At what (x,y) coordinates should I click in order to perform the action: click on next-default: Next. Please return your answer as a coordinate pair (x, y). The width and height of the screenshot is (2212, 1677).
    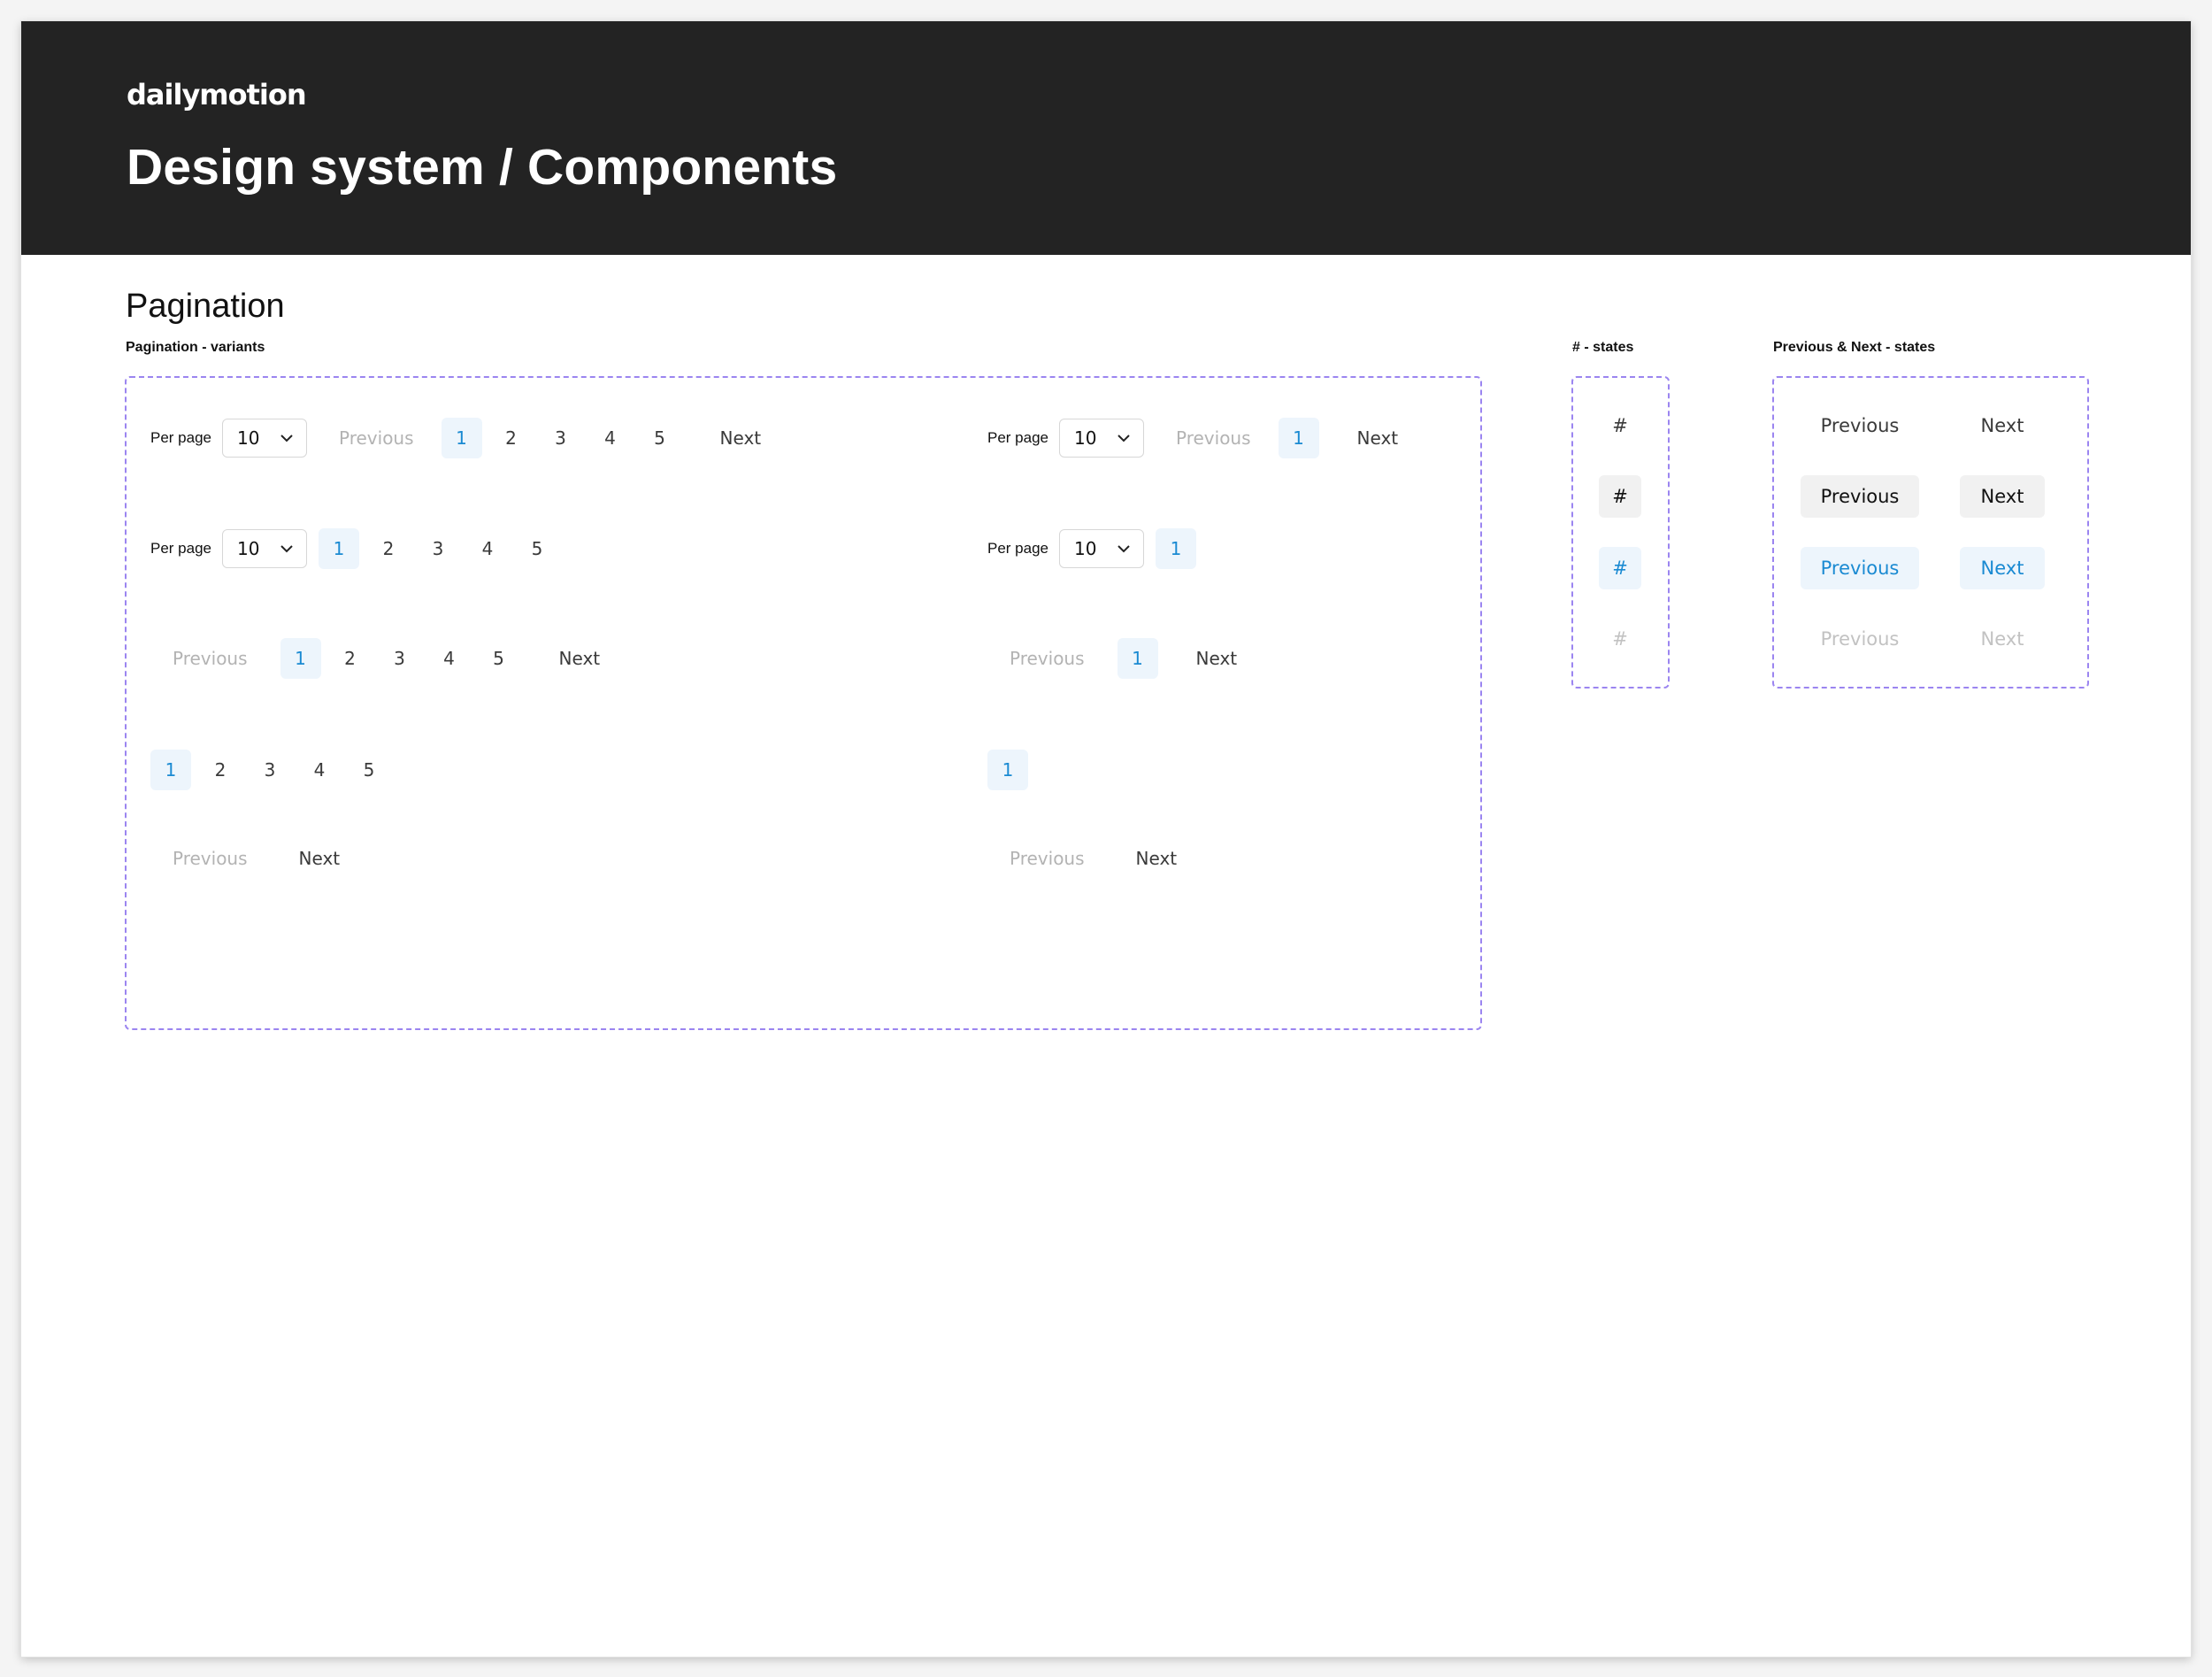
    Looking at the image, I should click on (2002, 425).